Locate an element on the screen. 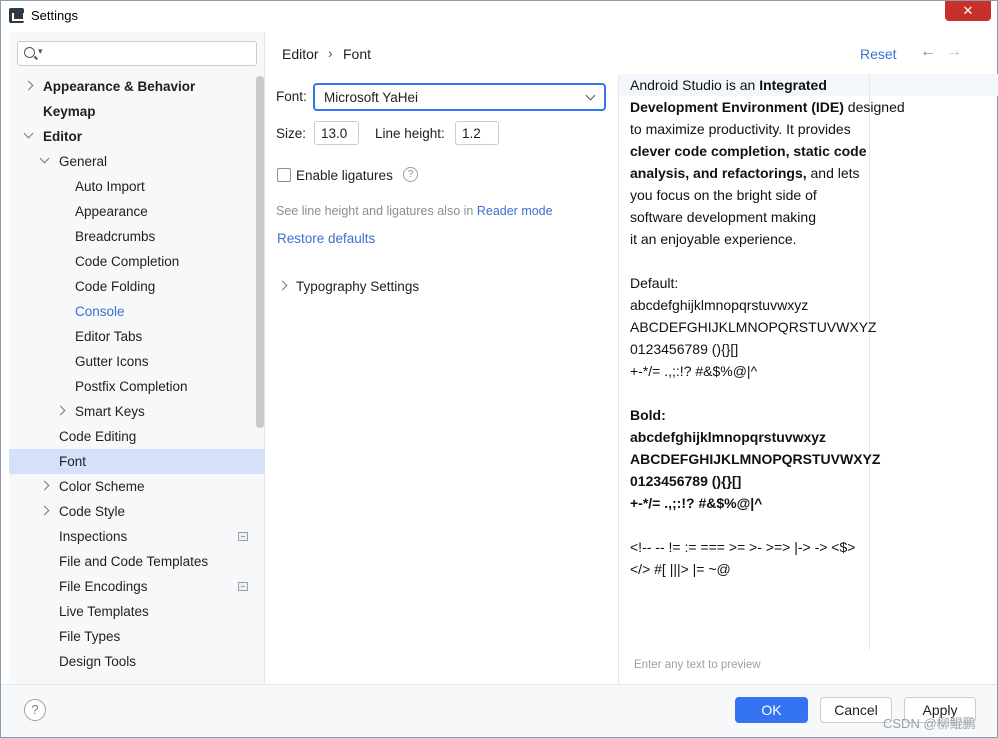 The height and width of the screenshot is (738, 998). sidebar-item: Font is located at coordinates (137, 461).